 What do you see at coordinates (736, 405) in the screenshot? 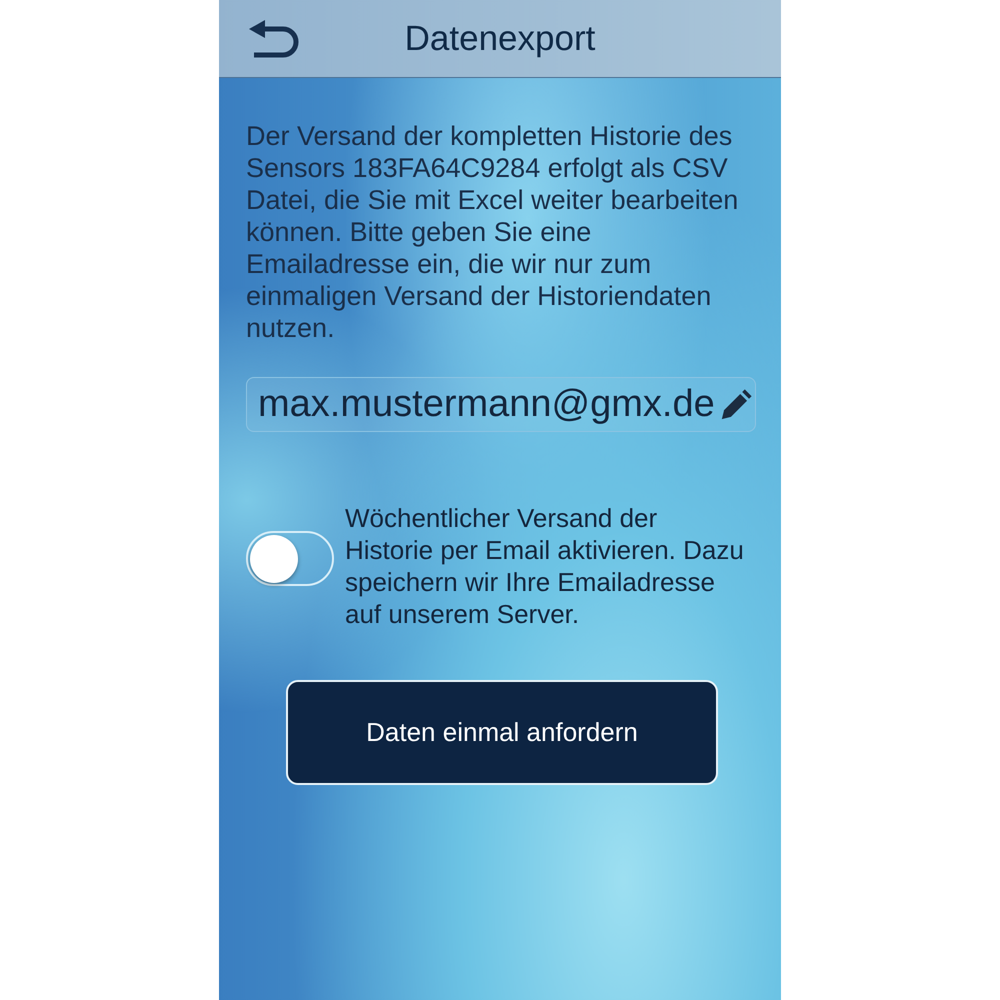
I see `pencil-icon` at bounding box center [736, 405].